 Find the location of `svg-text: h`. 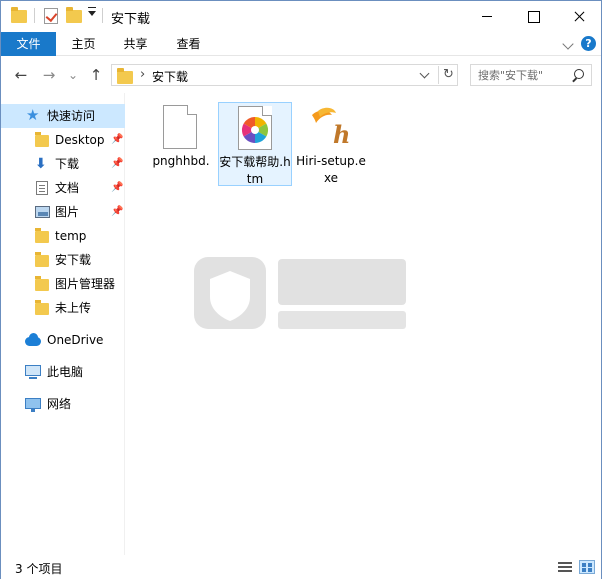

svg-text: h is located at coordinates (341, 134).